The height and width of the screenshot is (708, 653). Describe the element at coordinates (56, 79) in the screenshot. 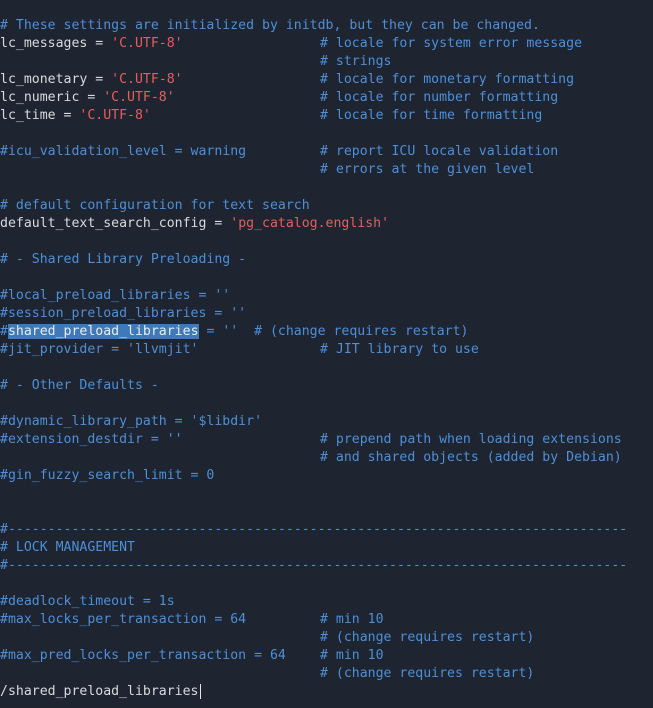

I see `setting-key: lc_monetary =` at that location.